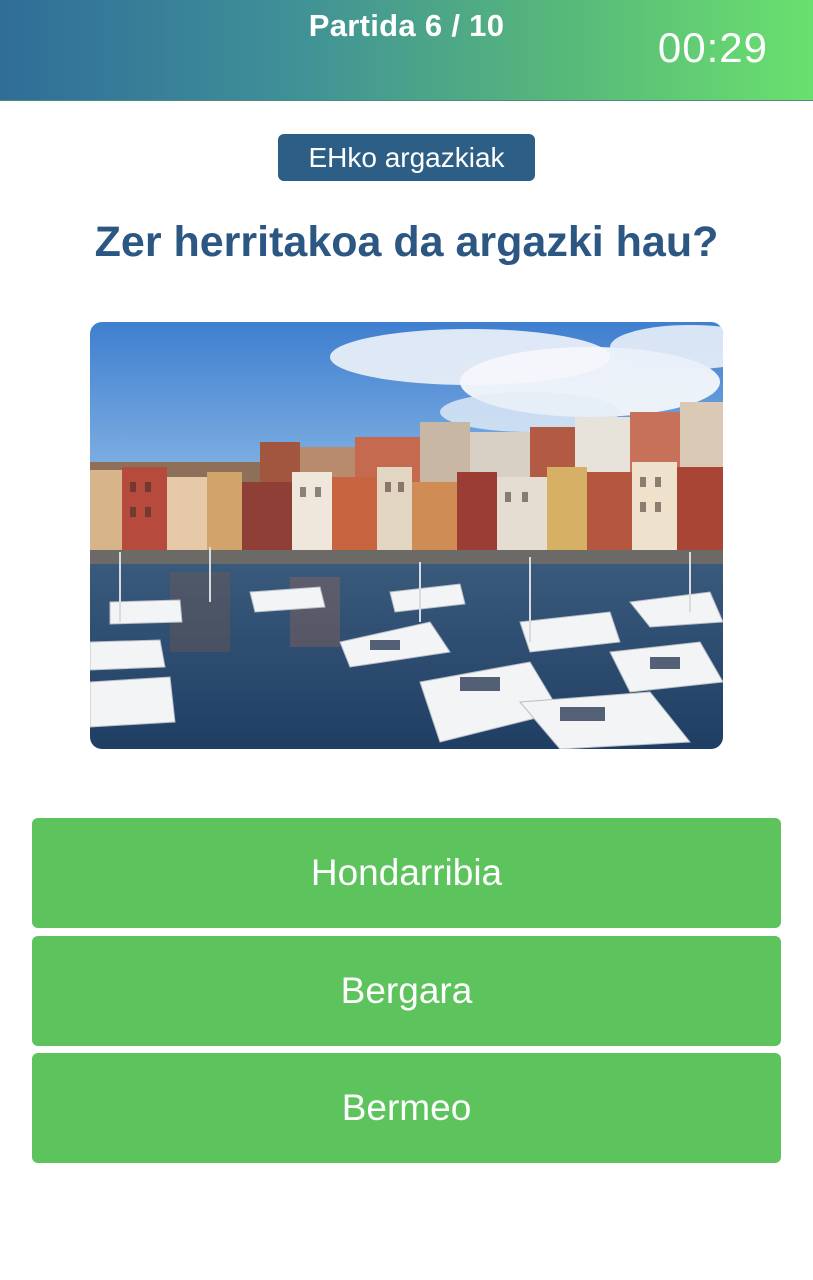 The width and height of the screenshot is (813, 1280). Describe the element at coordinates (406, 991) in the screenshot. I see `answer-button-2: Bergara` at that location.